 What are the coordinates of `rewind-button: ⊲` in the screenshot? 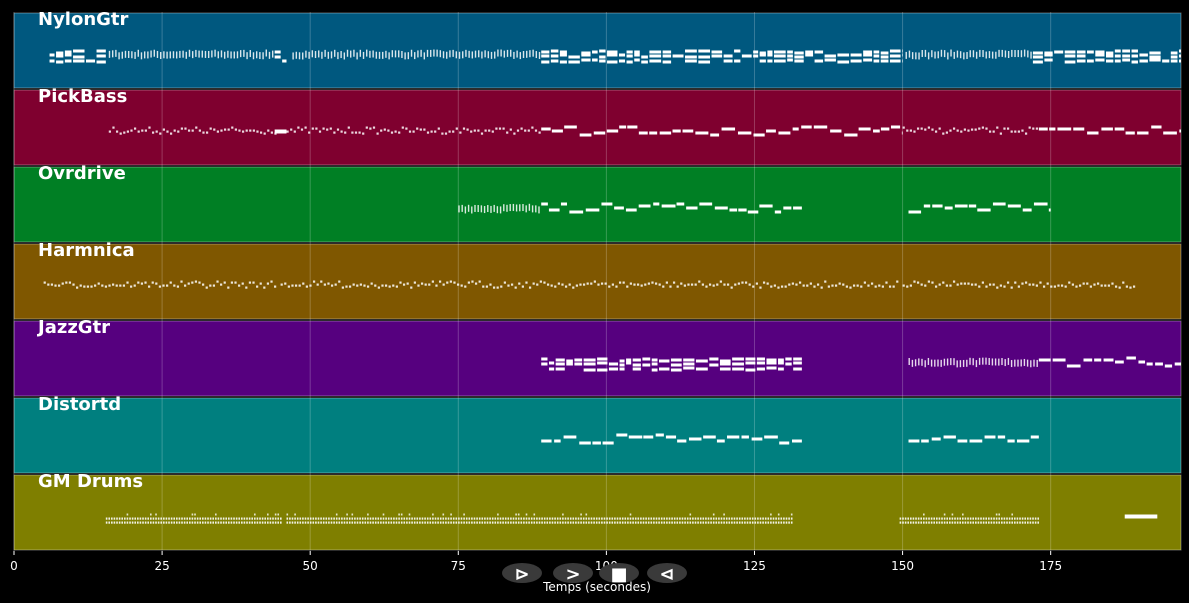 It's located at (667, 574).